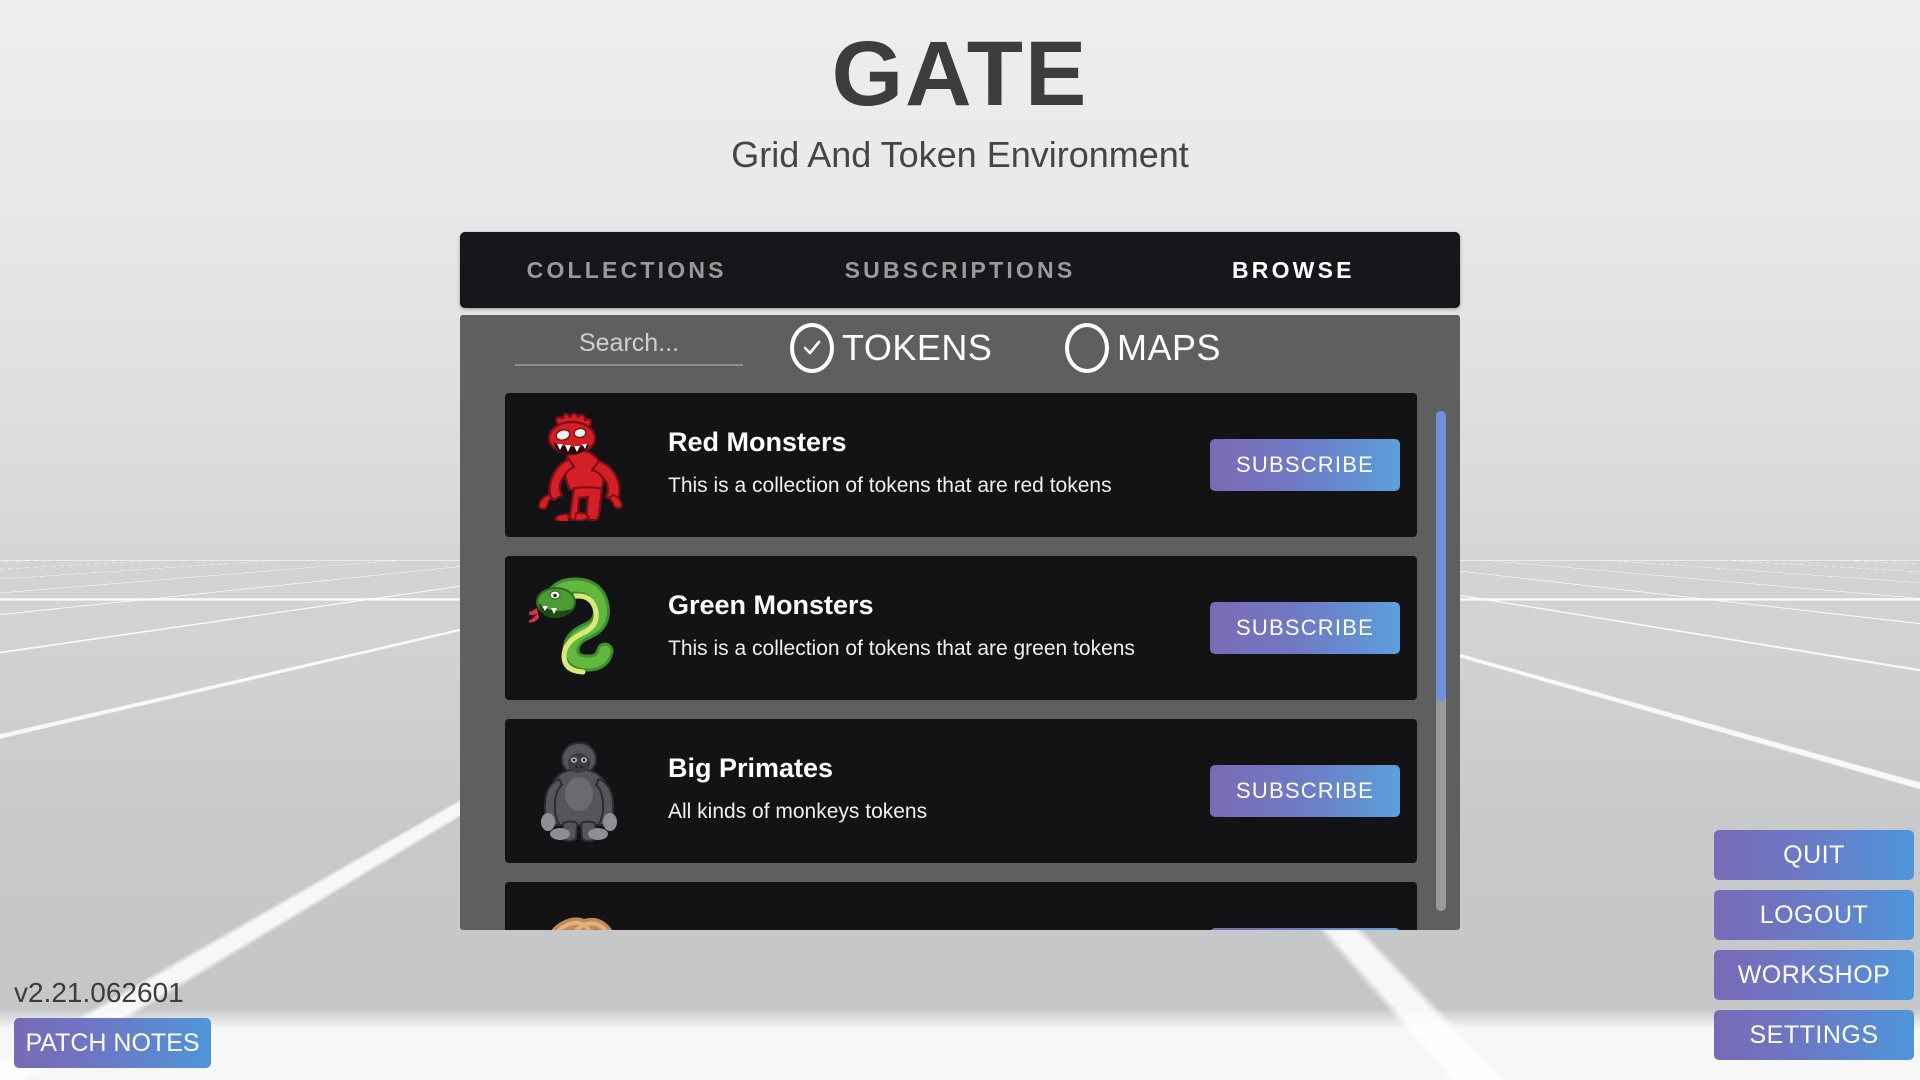 The image size is (1920, 1080). What do you see at coordinates (112, 1043) in the screenshot?
I see `patch-notes-button: PATCH NOTES` at bounding box center [112, 1043].